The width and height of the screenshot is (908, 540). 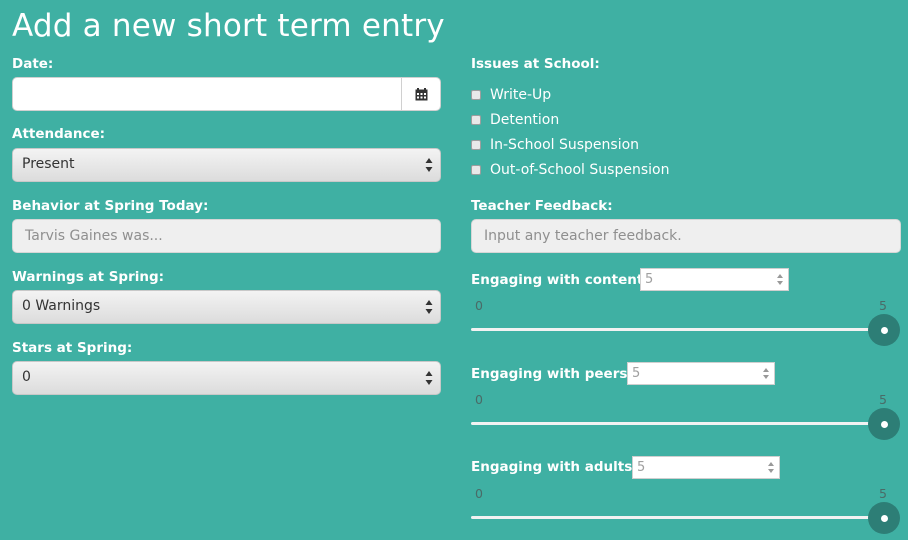 What do you see at coordinates (476, 170) in the screenshot?
I see `out-of-school-suspension-checkbox` at bounding box center [476, 170].